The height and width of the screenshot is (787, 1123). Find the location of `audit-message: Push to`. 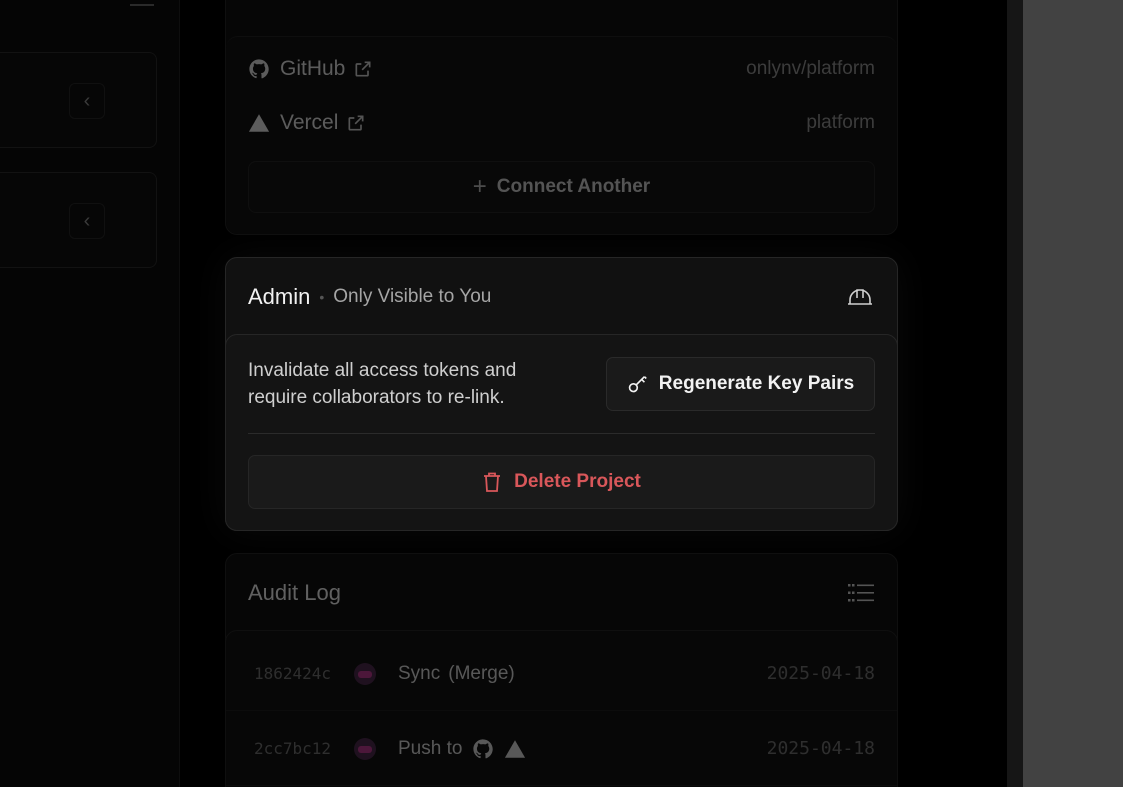

audit-message: Push to is located at coordinates (462, 749).